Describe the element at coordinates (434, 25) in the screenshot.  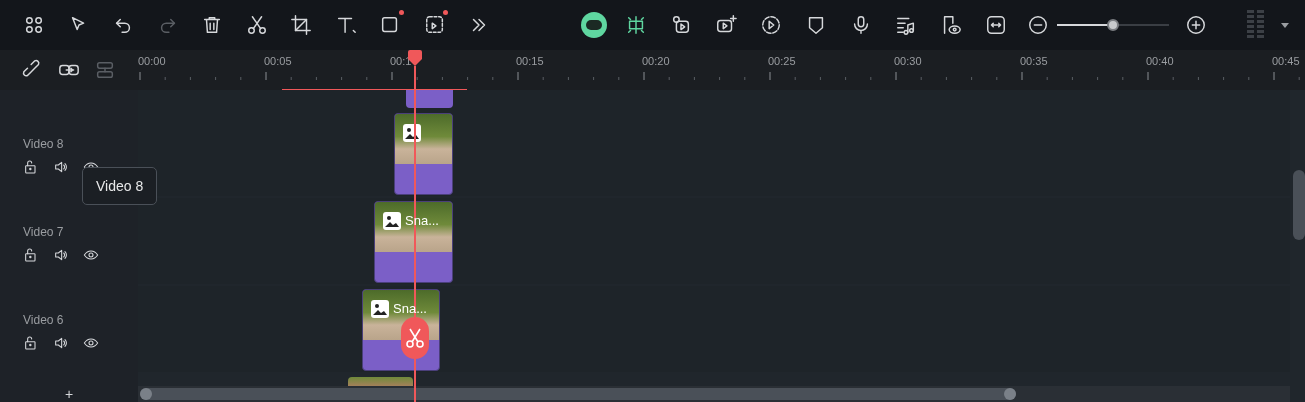
I see `mask-shape-icon` at that location.